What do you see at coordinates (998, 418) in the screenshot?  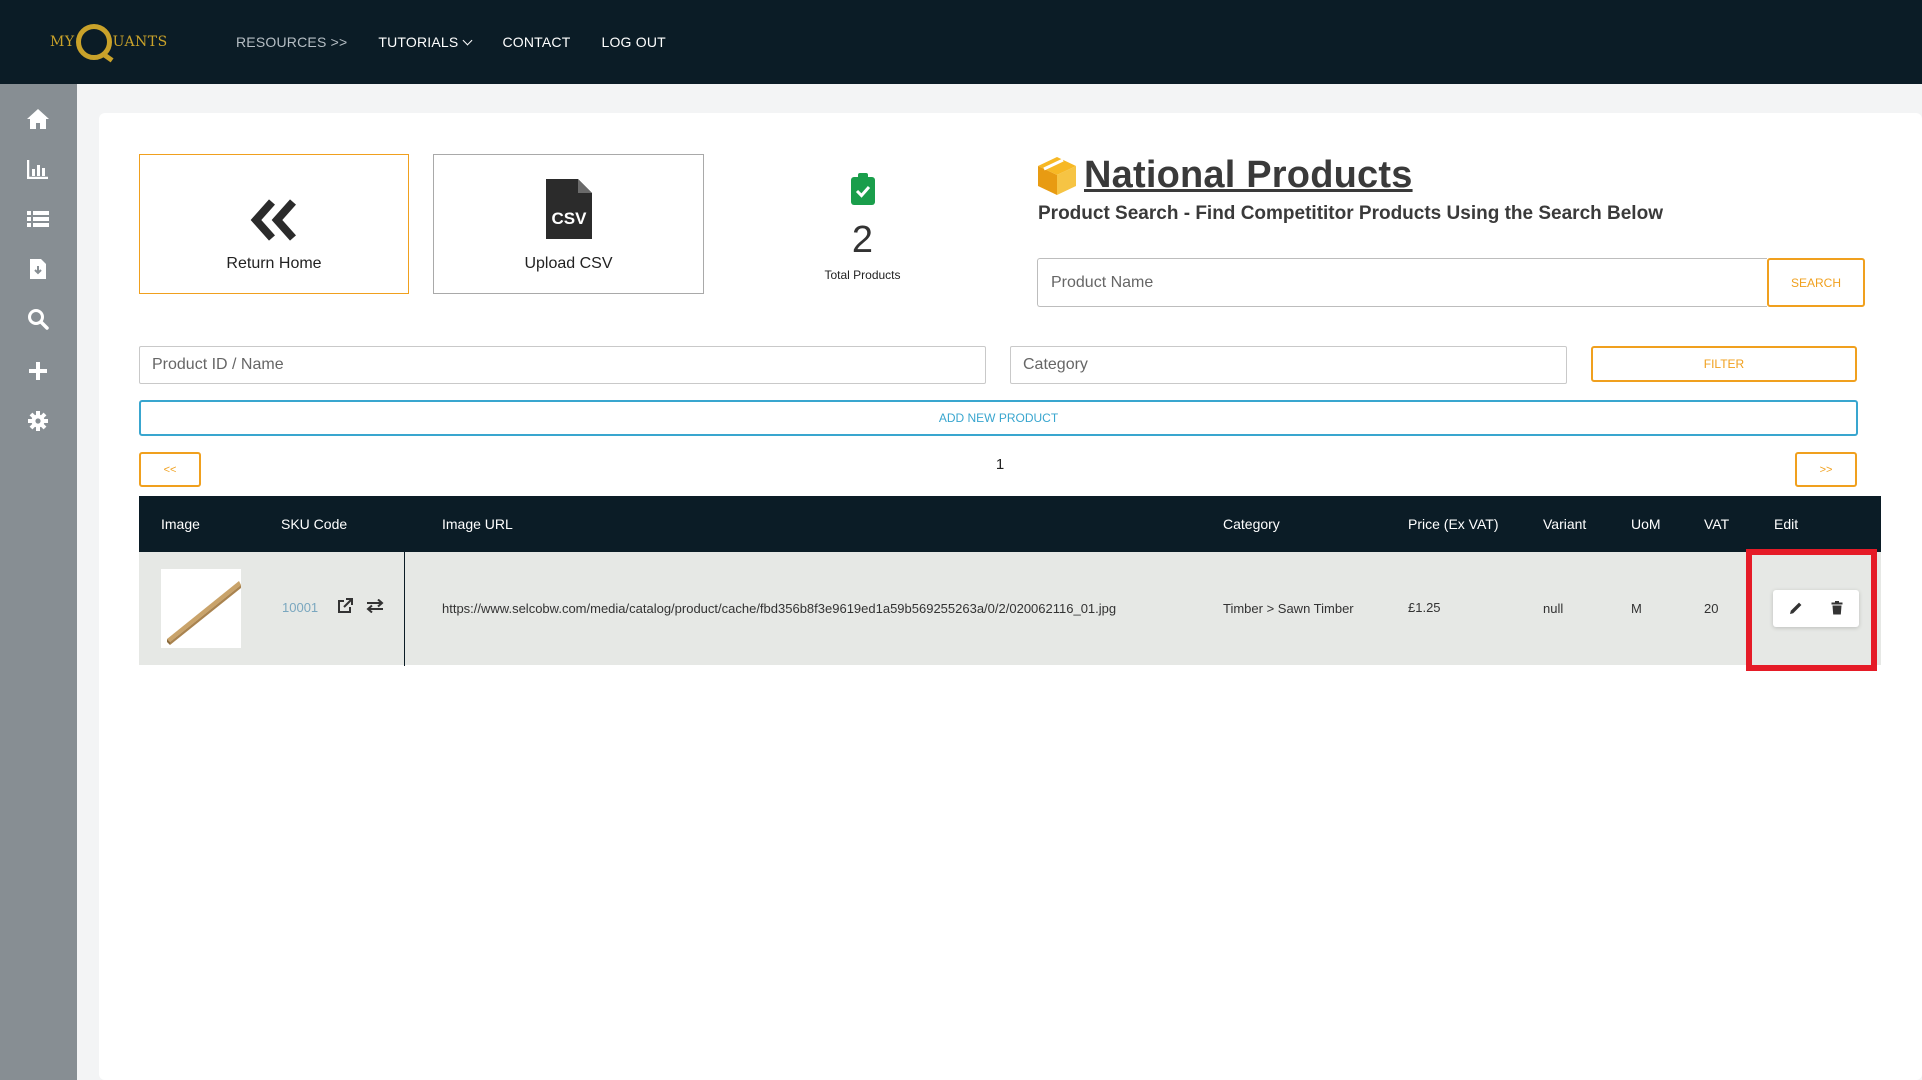 I see `add-new-product-button: ADD NEW PRODUCT` at bounding box center [998, 418].